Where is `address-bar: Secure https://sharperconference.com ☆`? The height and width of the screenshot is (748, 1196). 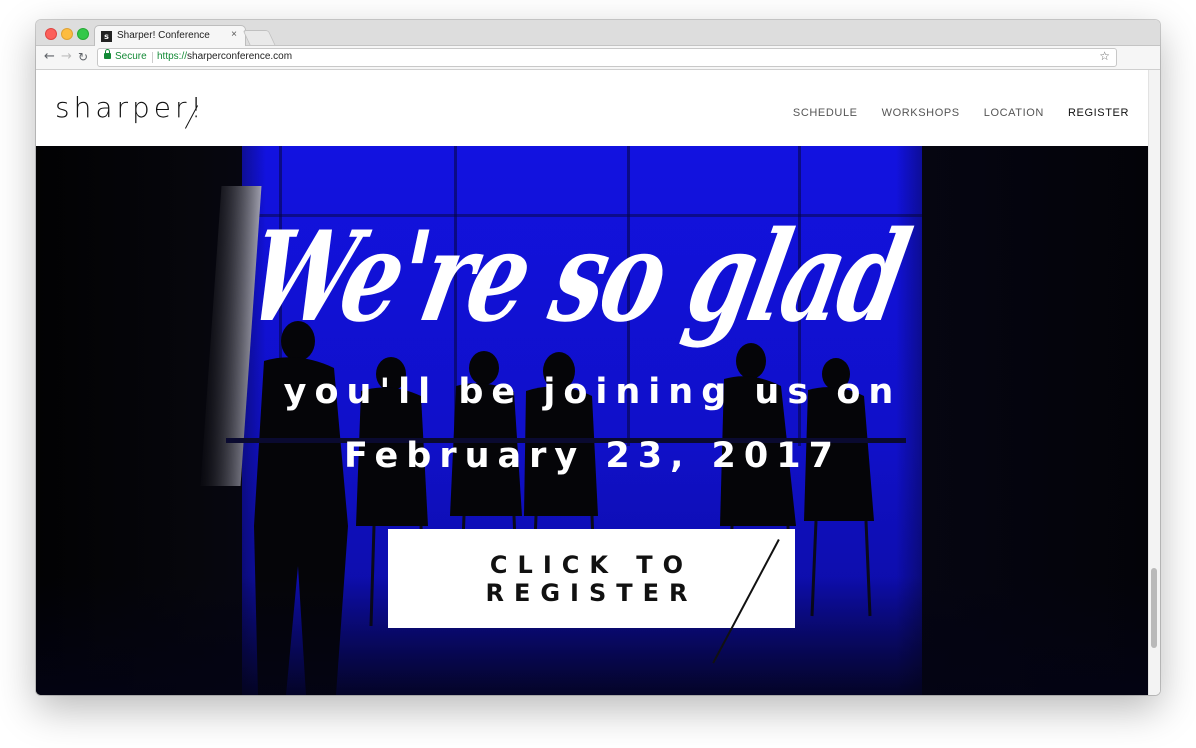
address-bar: Secure https://sharperconference.com ☆ is located at coordinates (607, 57).